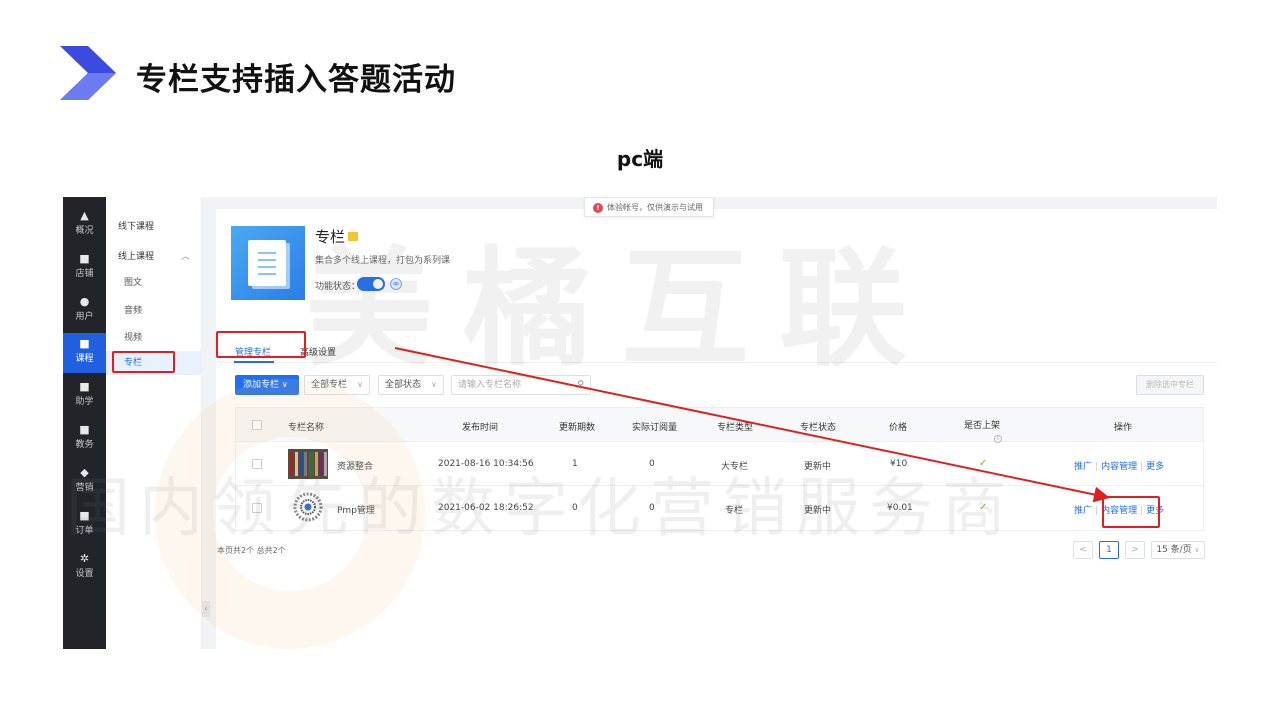 Image resolution: width=1280 pixels, height=720 pixels. Describe the element at coordinates (818, 428) in the screenshot. I see `header-status: 专栏状态` at that location.